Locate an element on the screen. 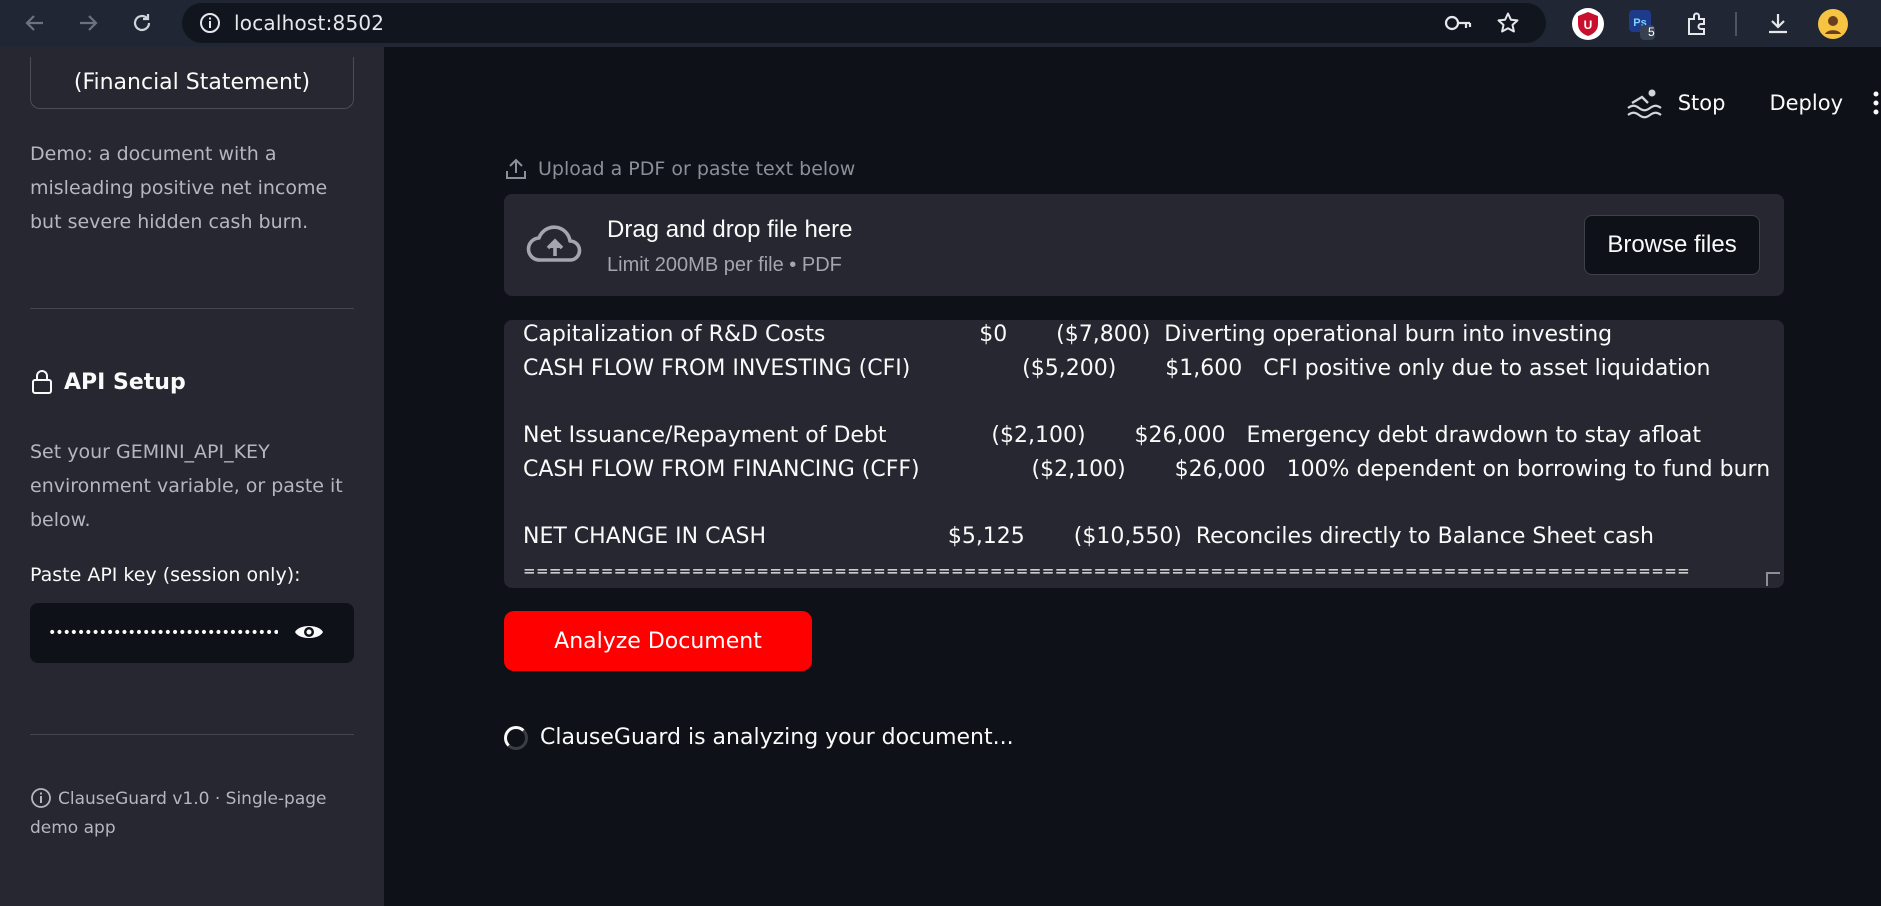 This screenshot has width=1881, height=906. forward-button is located at coordinates (88, 23).